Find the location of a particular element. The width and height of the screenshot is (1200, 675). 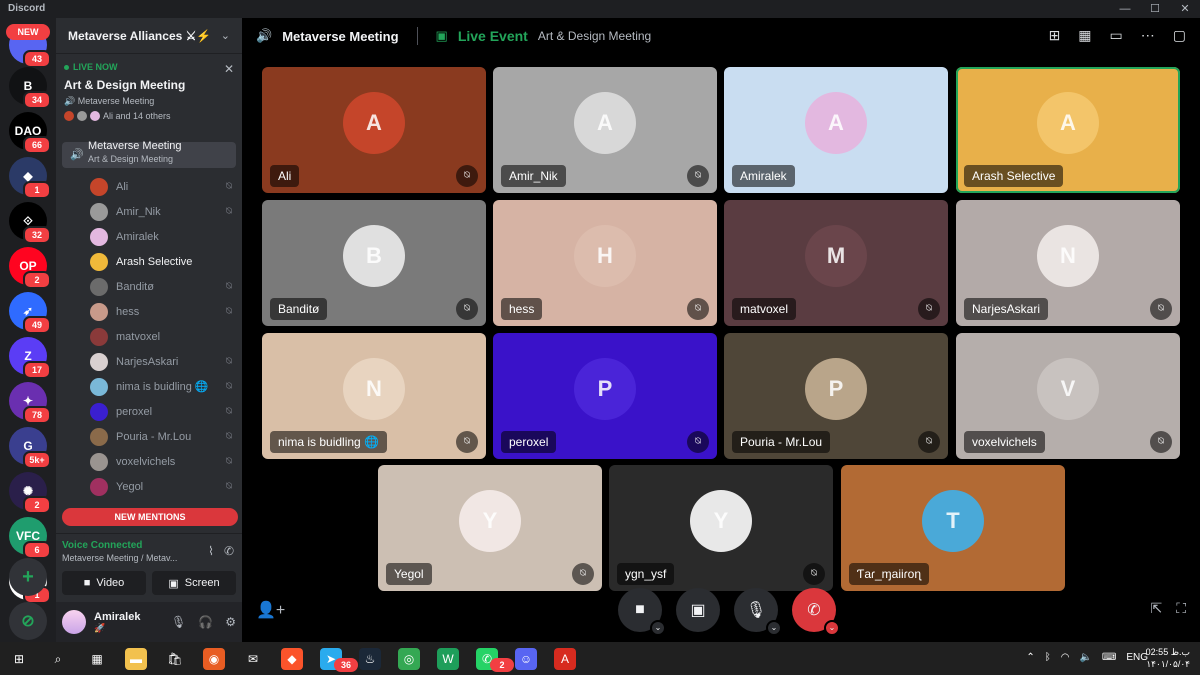

participant-tile: Nnima is buidling 🌐 ⍉ is located at coordinates (374, 396).